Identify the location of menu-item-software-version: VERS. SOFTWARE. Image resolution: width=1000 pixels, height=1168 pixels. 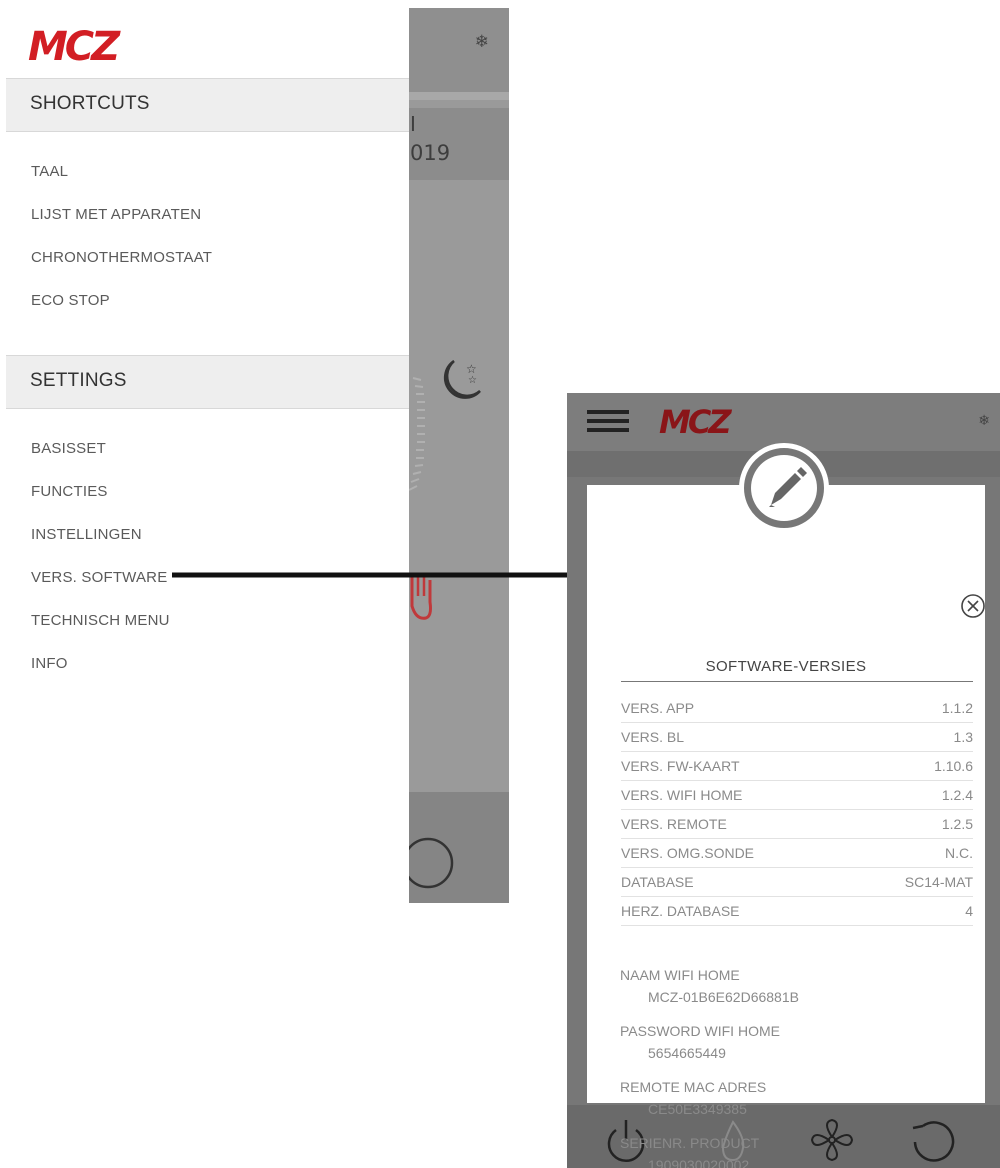
(99, 577).